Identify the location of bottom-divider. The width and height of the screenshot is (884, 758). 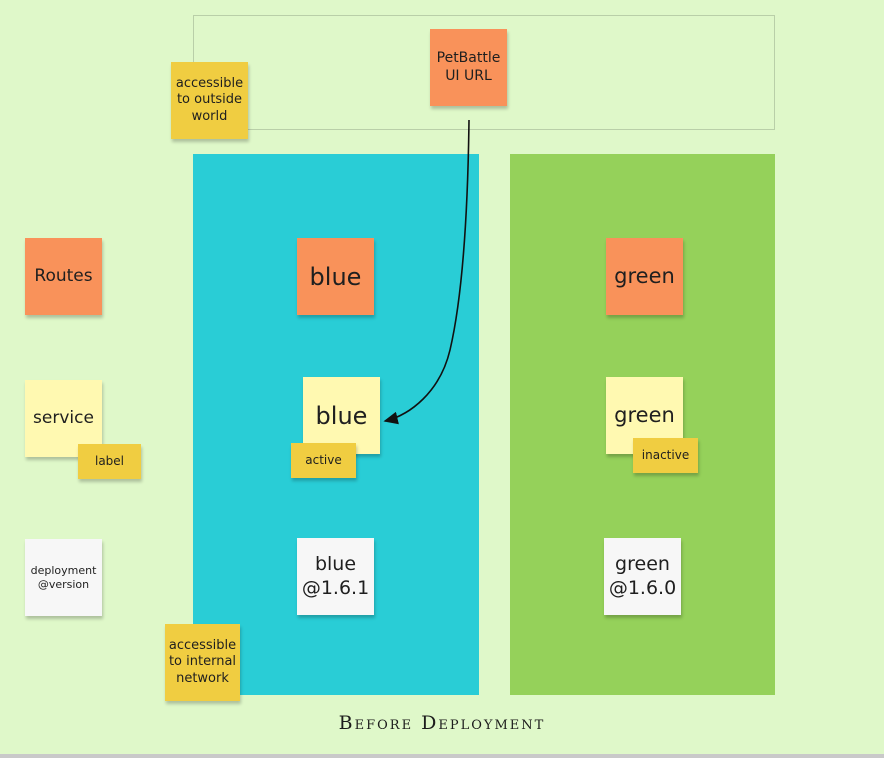
(442, 756).